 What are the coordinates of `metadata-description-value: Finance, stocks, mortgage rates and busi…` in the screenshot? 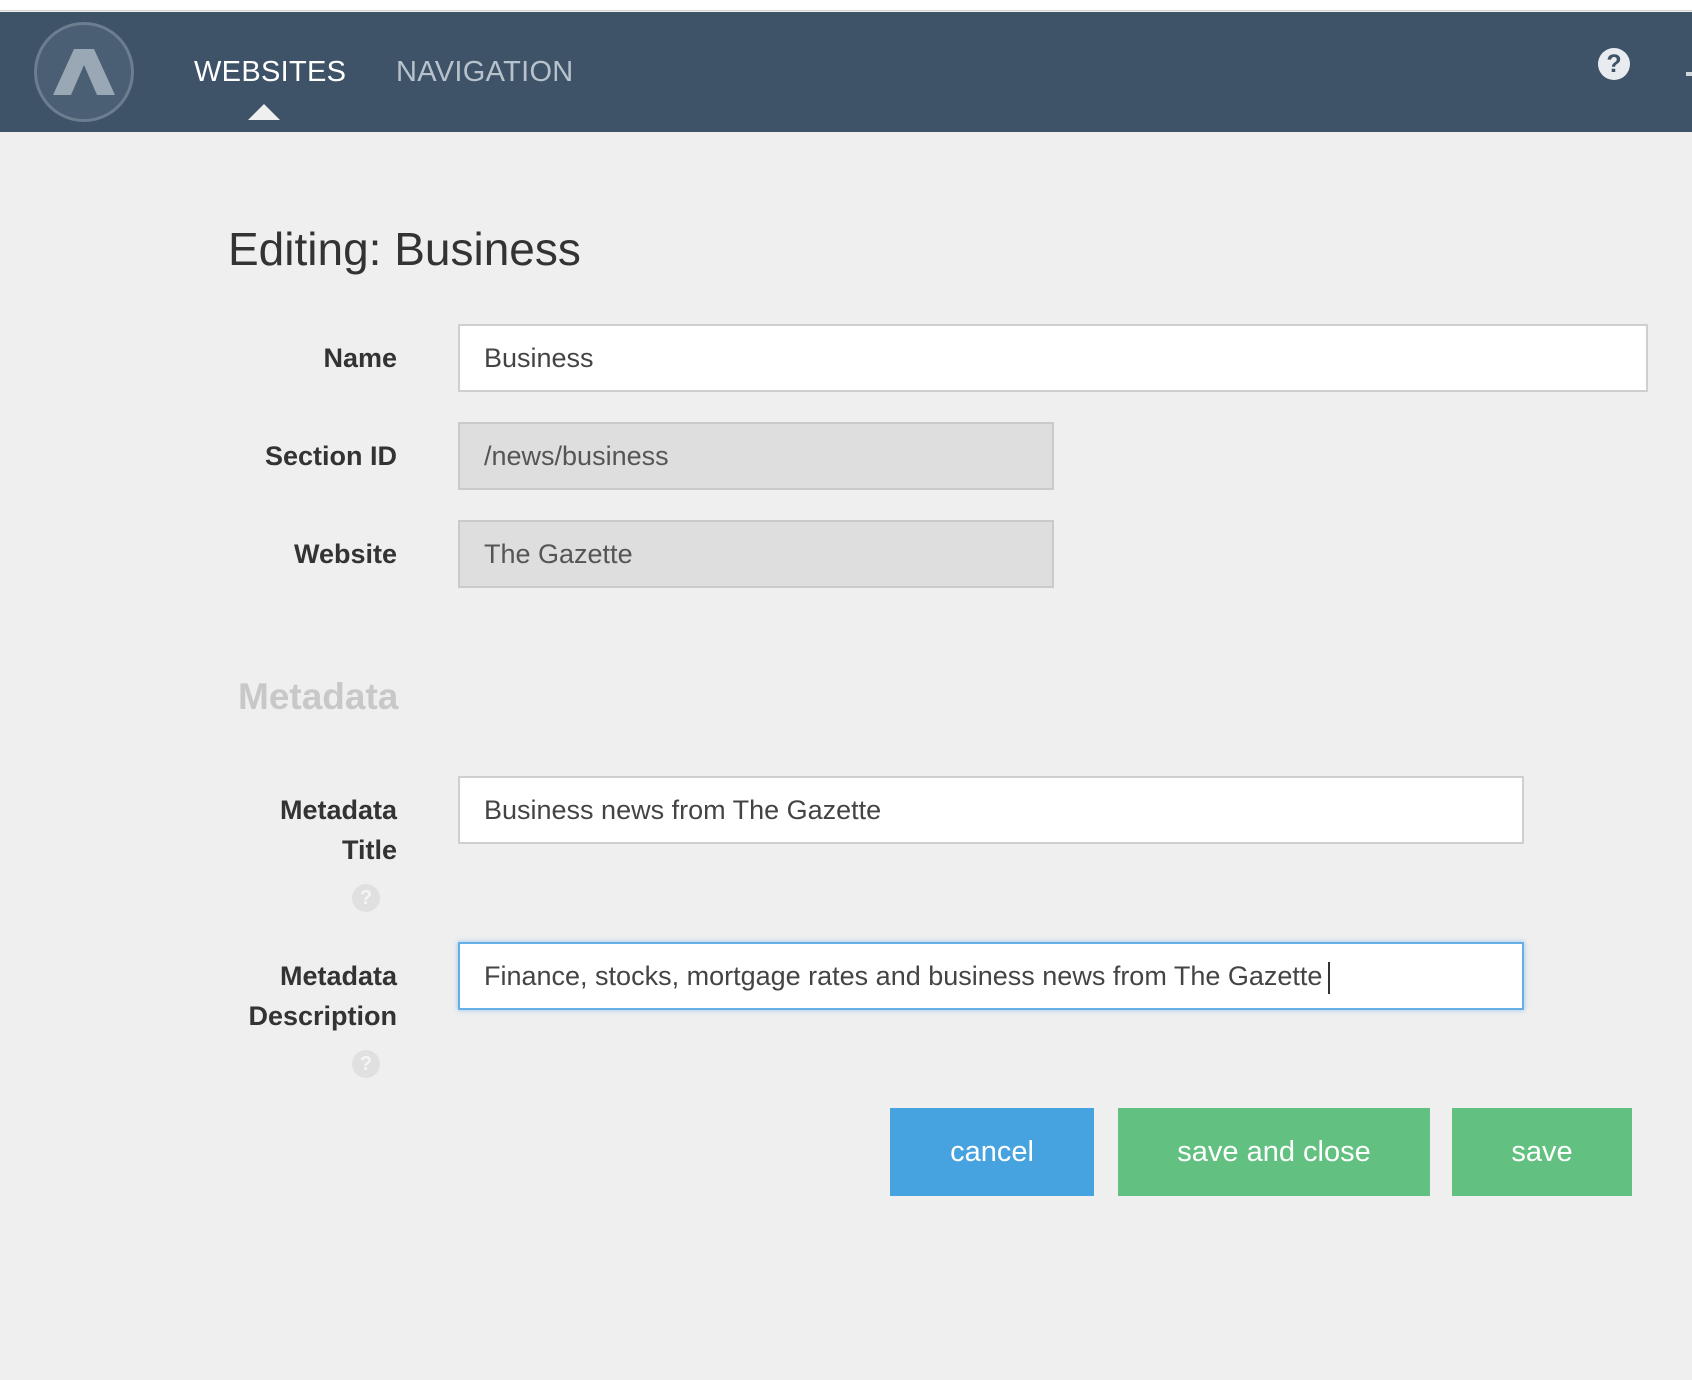 It's located at (903, 976).